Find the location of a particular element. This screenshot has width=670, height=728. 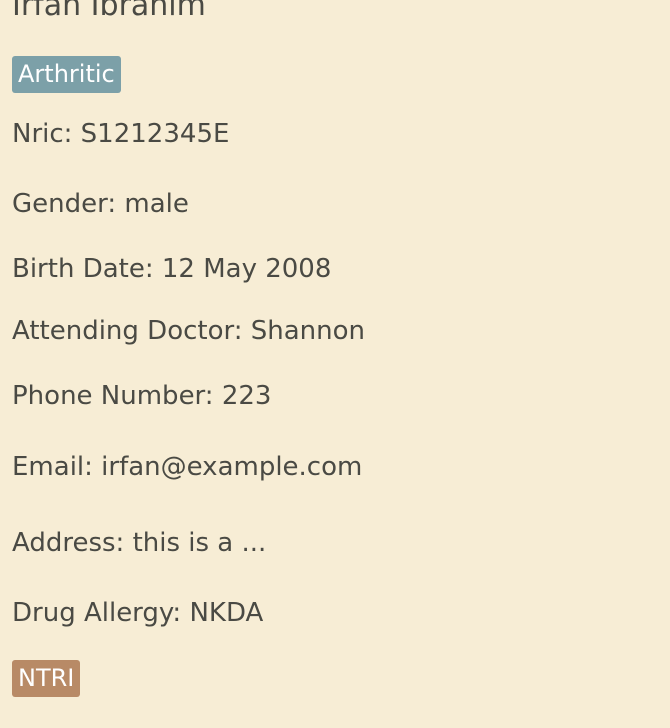

drug-allergy-field: Drug Allergy: NKDA is located at coordinates (138, 613).